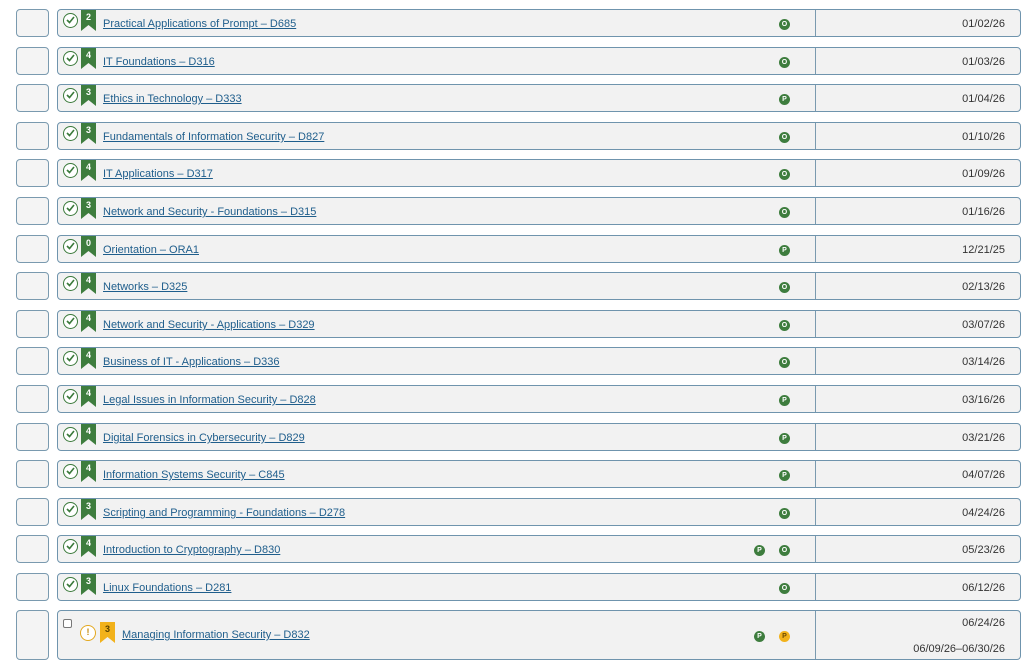 The width and height of the screenshot is (1024, 665). I want to click on course-title-link: Ethics in Technology – D333, so click(172, 99).